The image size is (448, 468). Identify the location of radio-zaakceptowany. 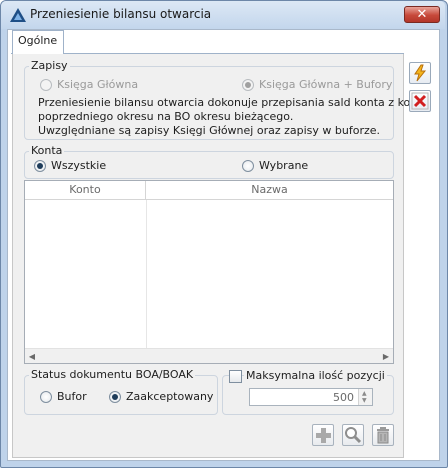
(115, 397).